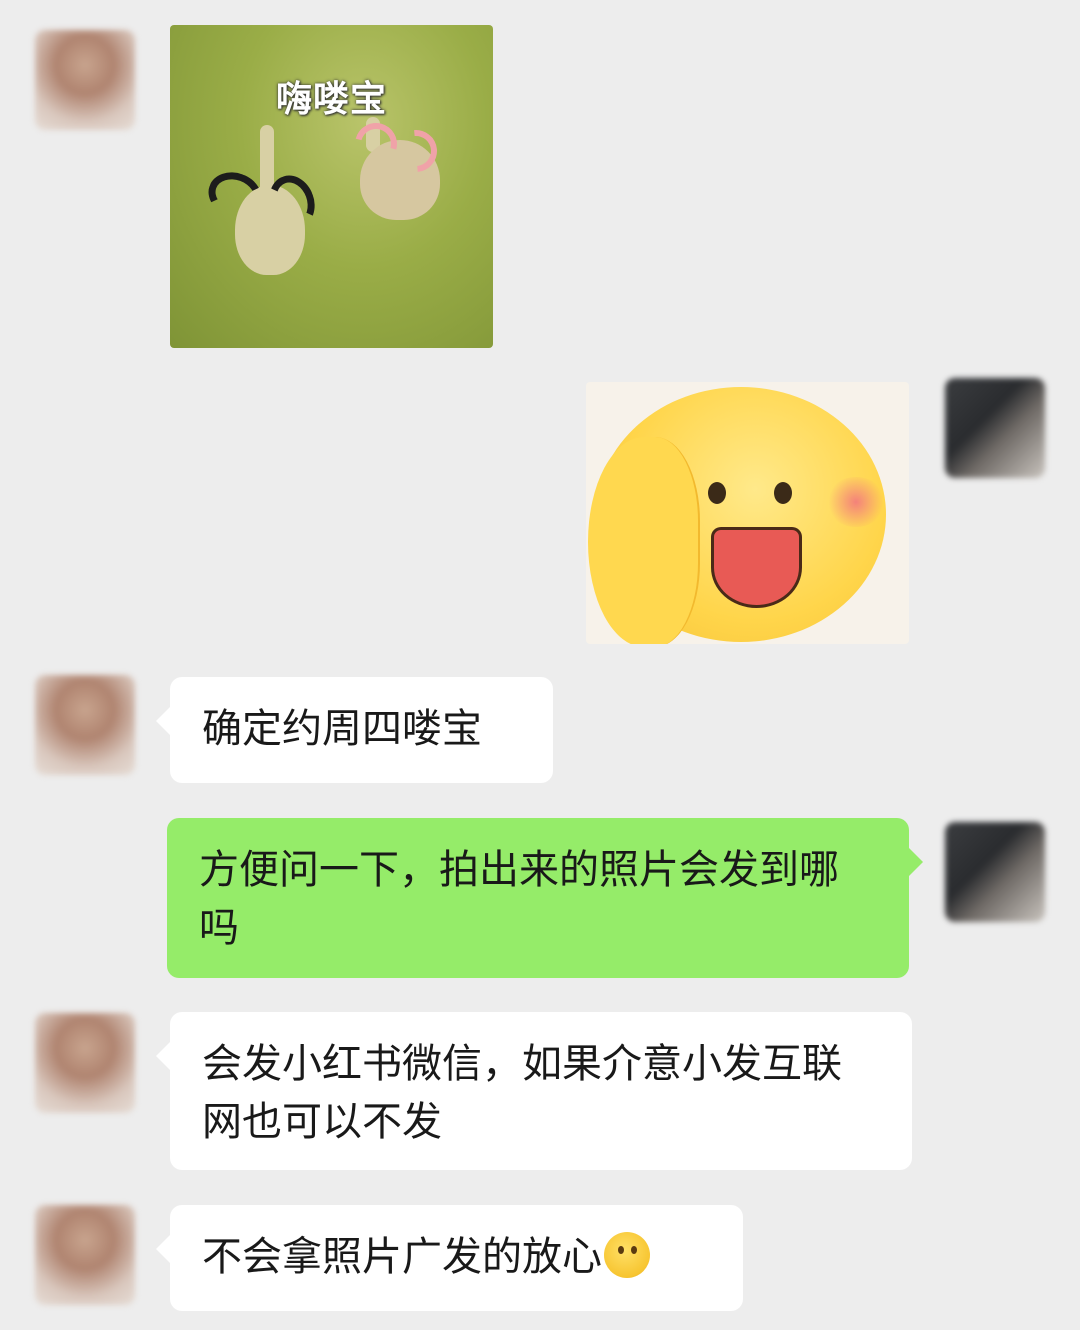 This screenshot has height=1330, width=1080. Describe the element at coordinates (402, 1257) in the screenshot. I see `message-text: 不会拿照片广发的放心` at that location.